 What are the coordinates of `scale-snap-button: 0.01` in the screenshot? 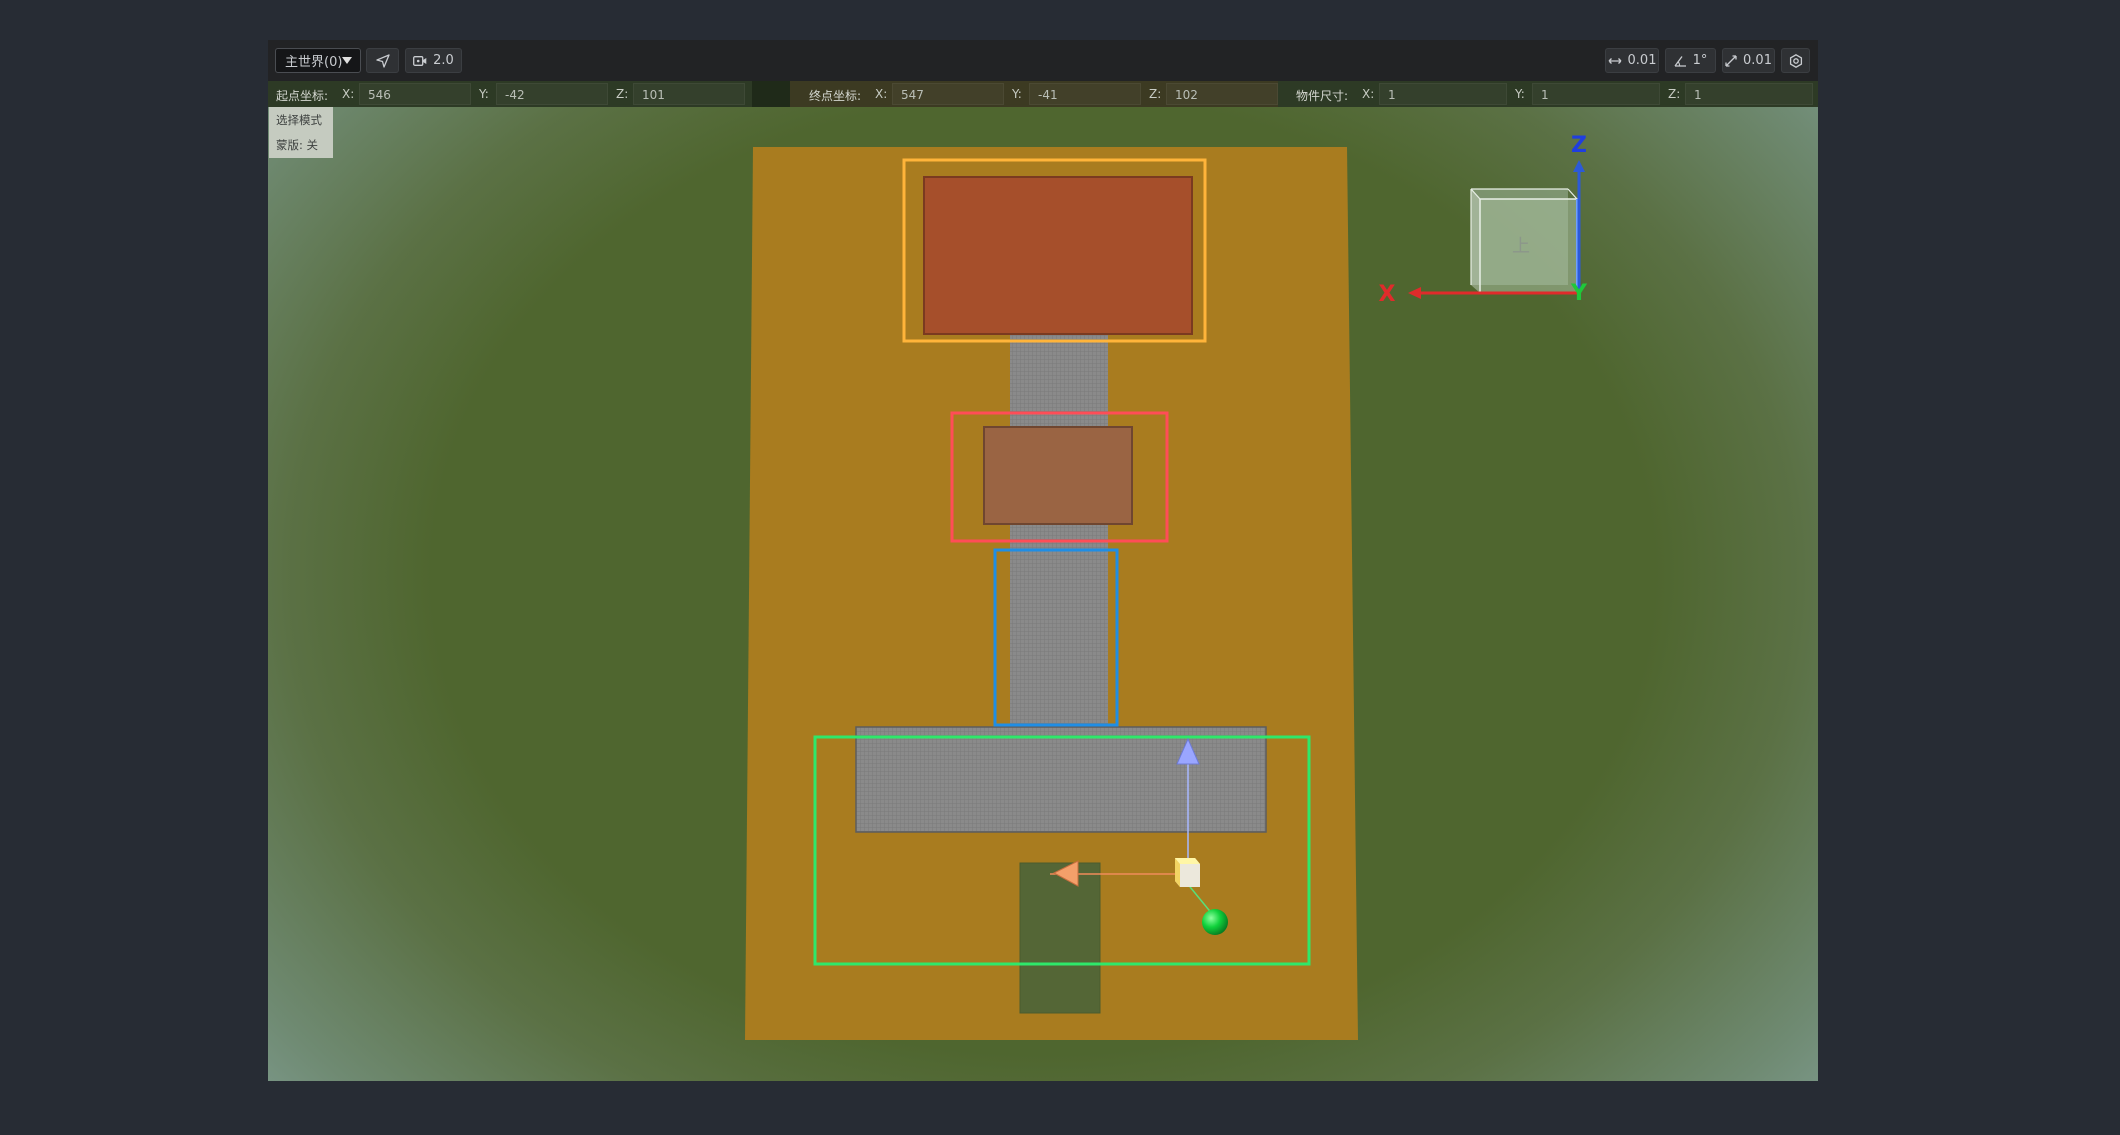 It's located at (1748, 60).